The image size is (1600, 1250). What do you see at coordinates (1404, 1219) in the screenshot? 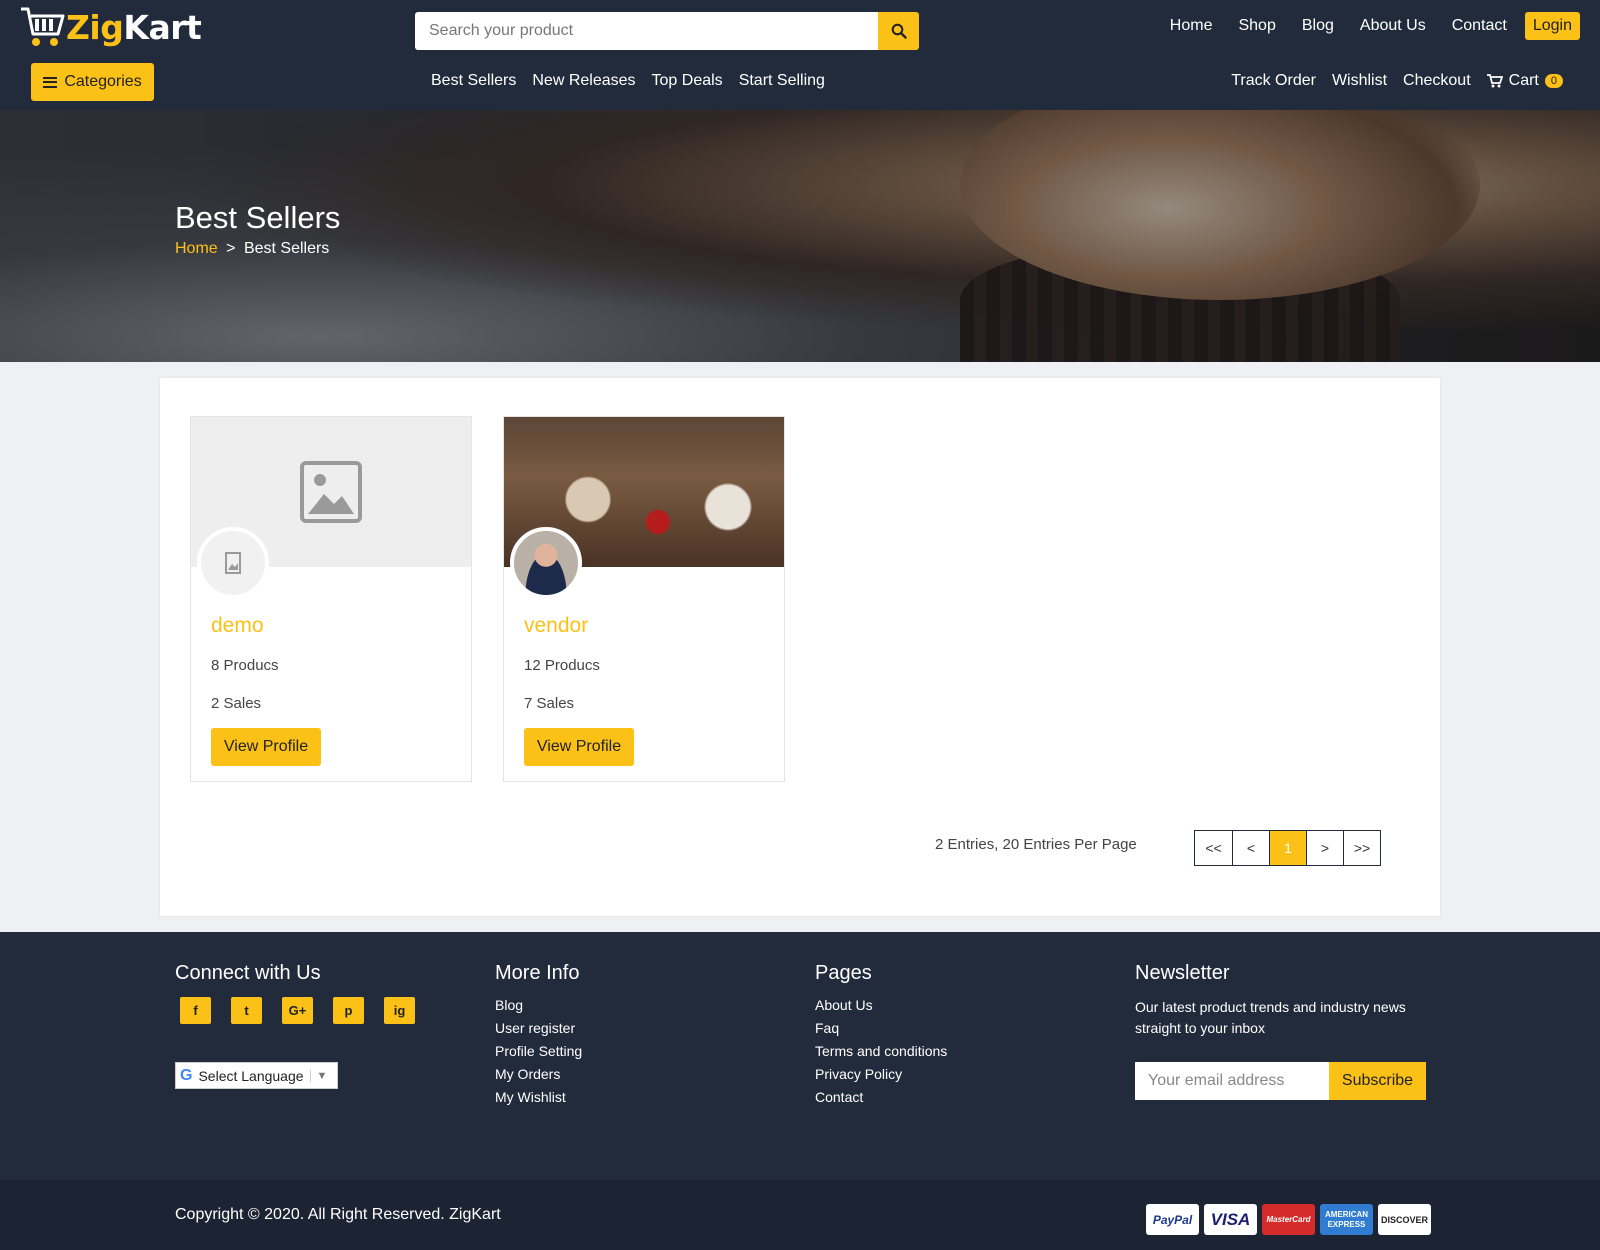
I see `discover-icon: DISCOVER` at bounding box center [1404, 1219].